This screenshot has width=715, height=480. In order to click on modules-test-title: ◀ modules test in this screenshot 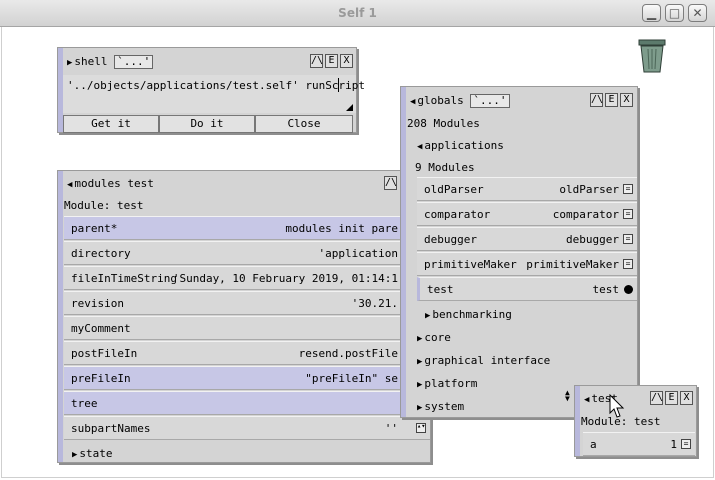, I will do `click(110, 183)`.